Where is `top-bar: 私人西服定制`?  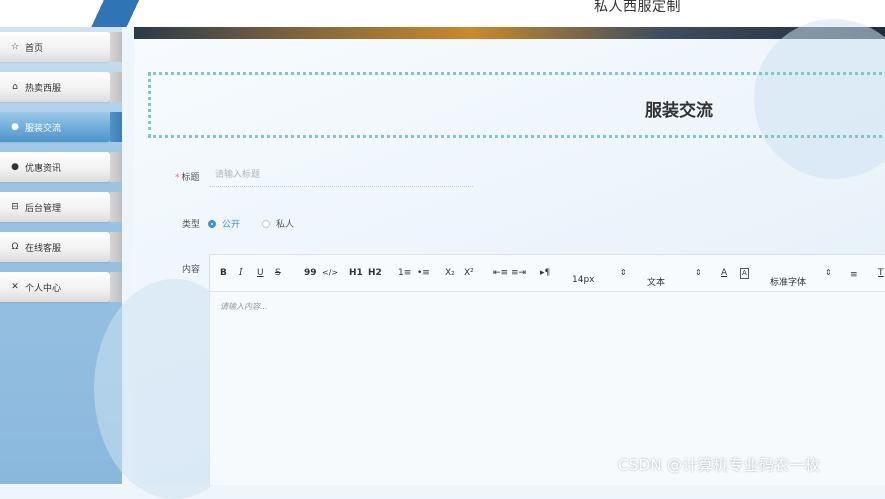
top-bar: 私人西服定制 is located at coordinates (442, 13).